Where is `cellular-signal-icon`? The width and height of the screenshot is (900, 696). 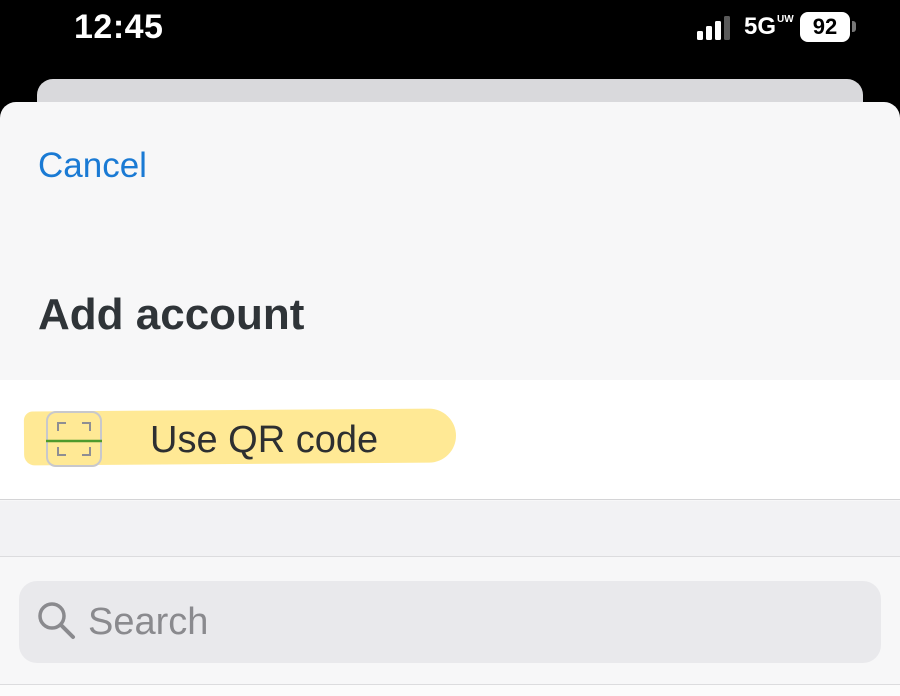
cellular-signal-icon is located at coordinates (713, 28).